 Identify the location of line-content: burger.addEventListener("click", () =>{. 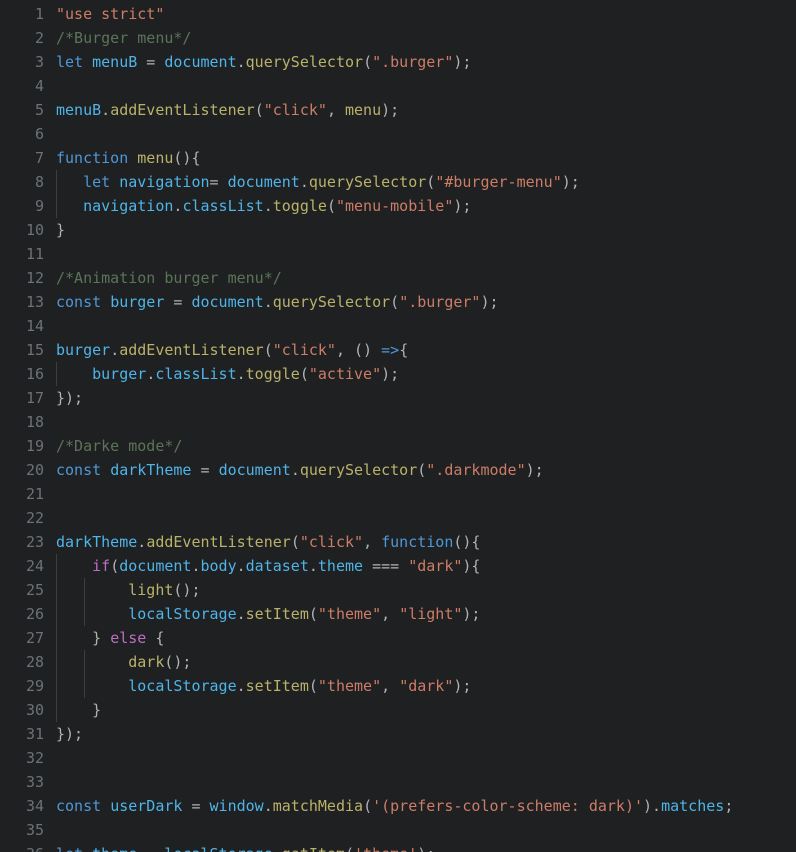
(420, 350).